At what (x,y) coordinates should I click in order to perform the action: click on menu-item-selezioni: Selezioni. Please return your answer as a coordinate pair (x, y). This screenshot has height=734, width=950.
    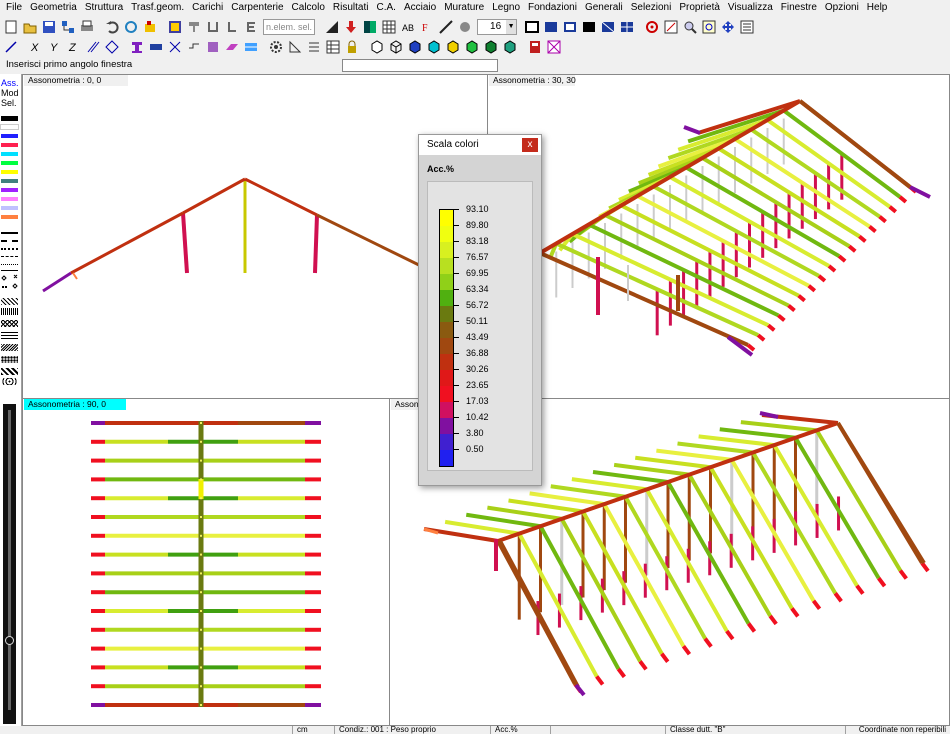
    Looking at the image, I should click on (651, 8).